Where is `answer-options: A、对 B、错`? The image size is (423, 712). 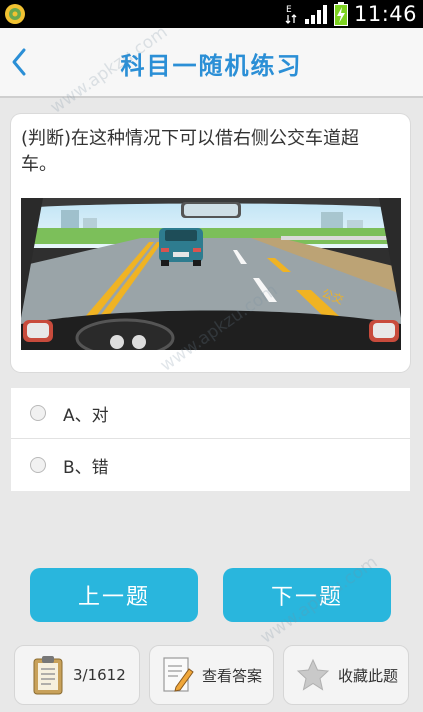 answer-options: A、对 B、错 is located at coordinates (210, 439).